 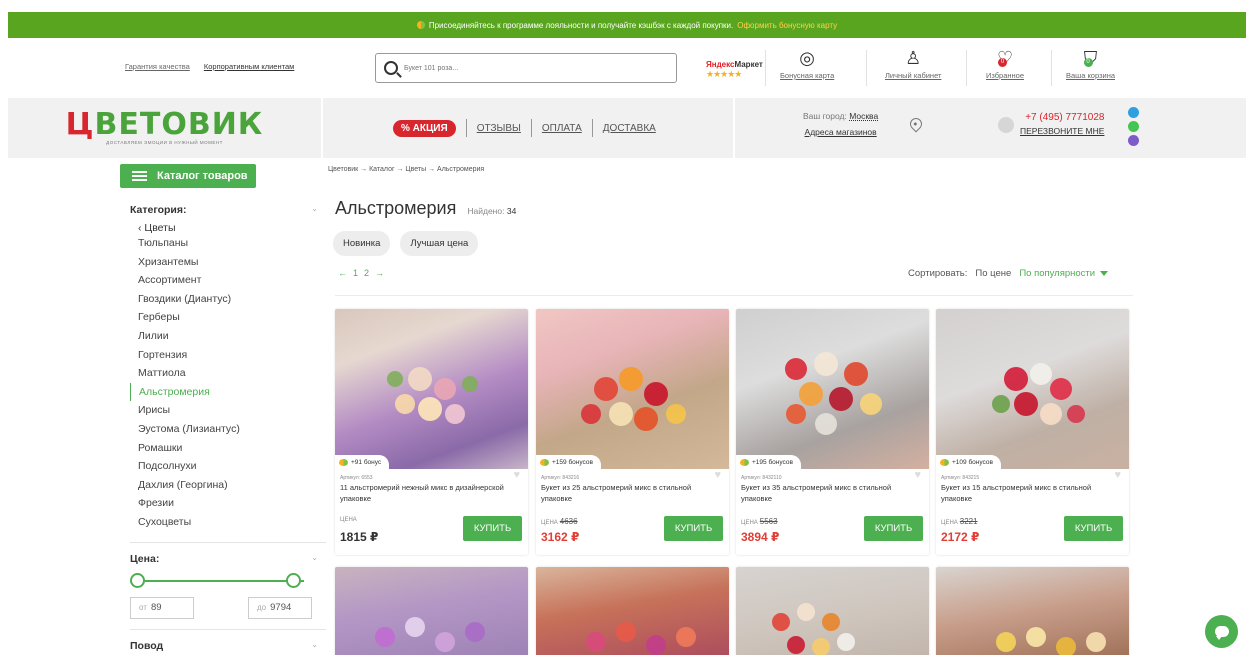 What do you see at coordinates (529, 68) in the screenshot?
I see `search-input` at bounding box center [529, 68].